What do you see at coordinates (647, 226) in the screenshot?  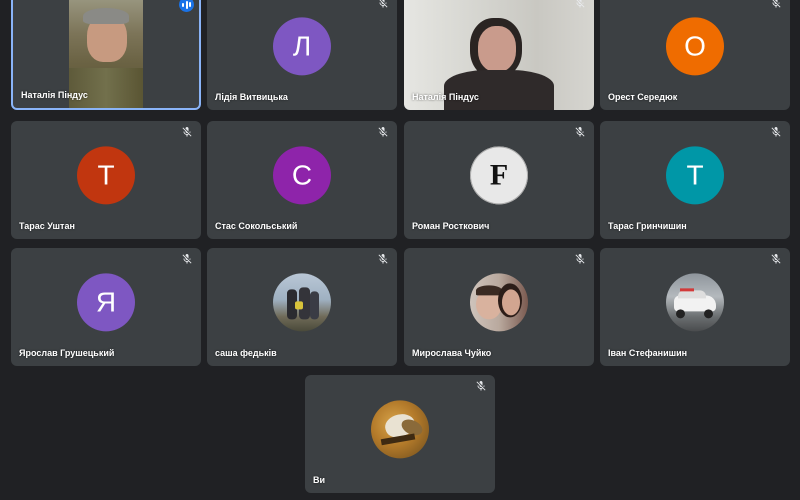 I see `participant-name: Тарас Гринчишин` at bounding box center [647, 226].